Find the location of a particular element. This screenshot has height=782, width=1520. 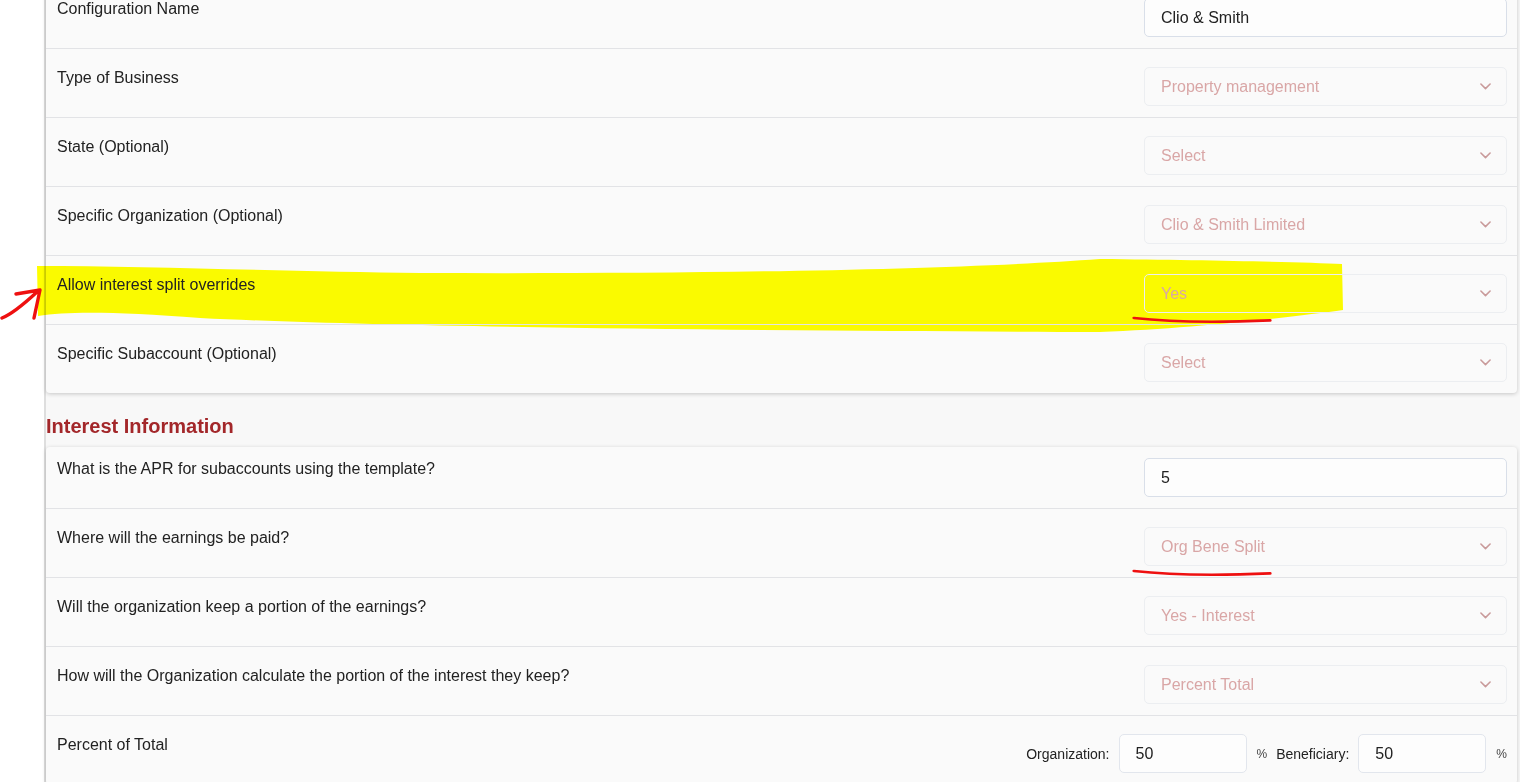

field-label: Allow interest split overrides is located at coordinates (156, 285).